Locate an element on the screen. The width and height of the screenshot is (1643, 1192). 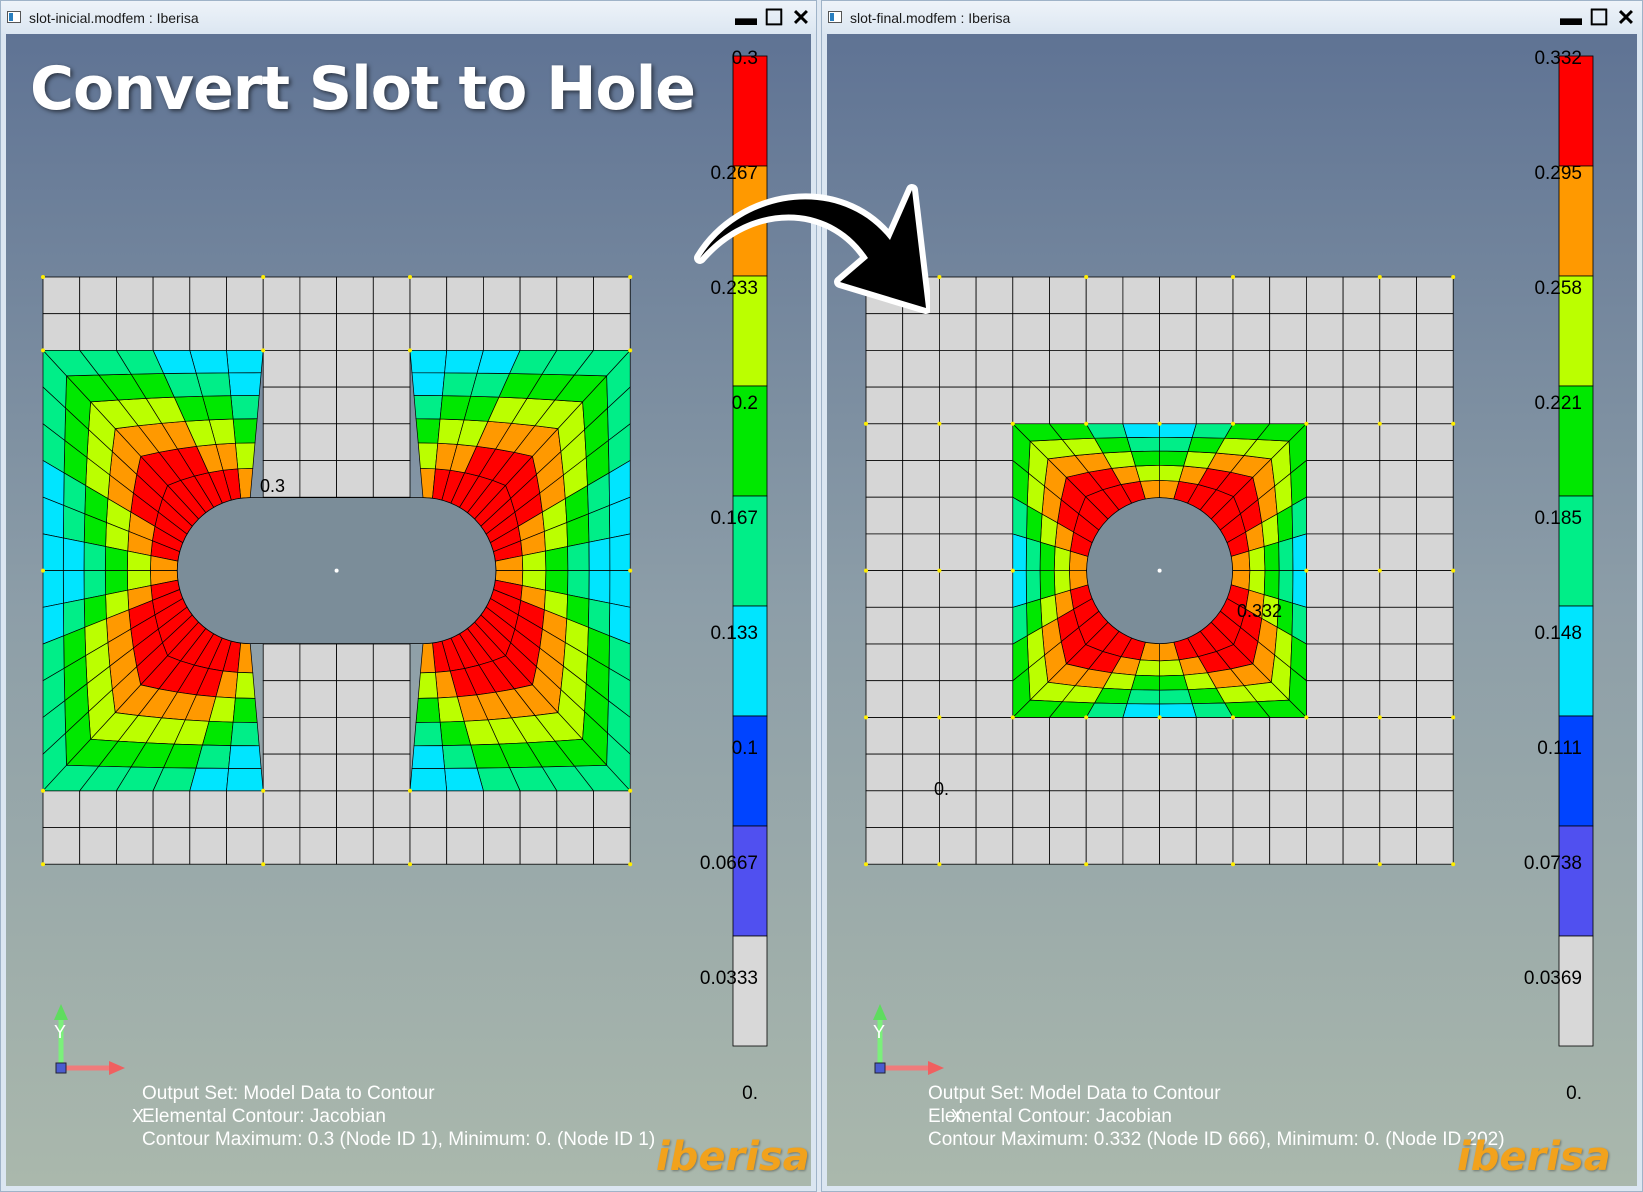
center-node is located at coordinates (336, 570).